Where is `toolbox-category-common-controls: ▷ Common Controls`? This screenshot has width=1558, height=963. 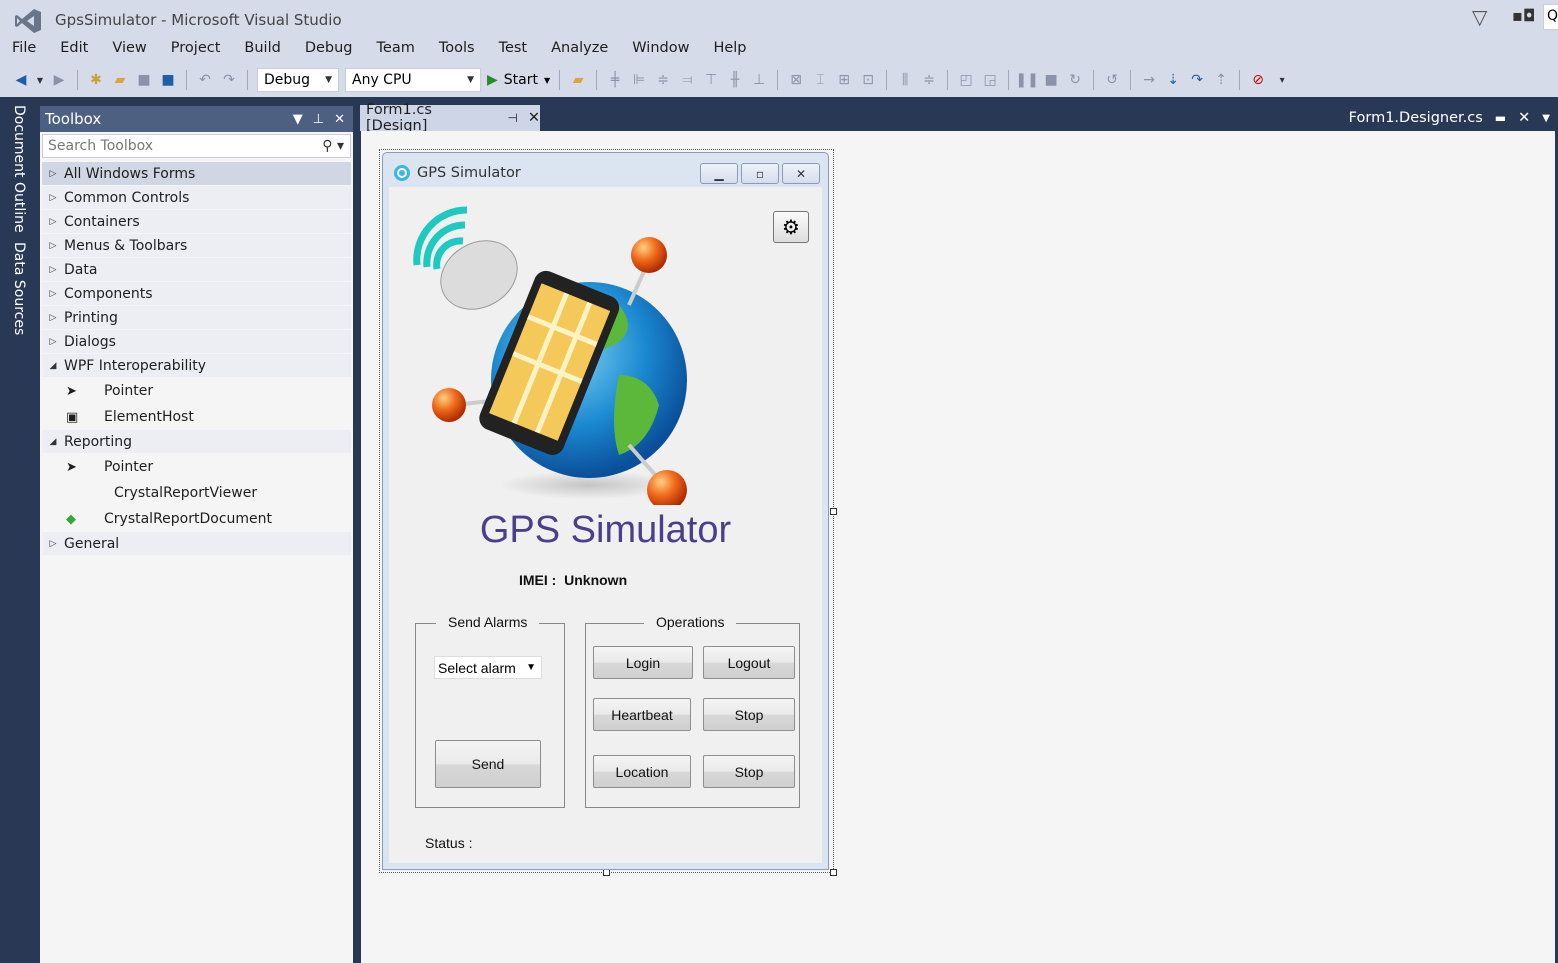 toolbox-category-common-controls: ▷ Common Controls is located at coordinates (196, 198).